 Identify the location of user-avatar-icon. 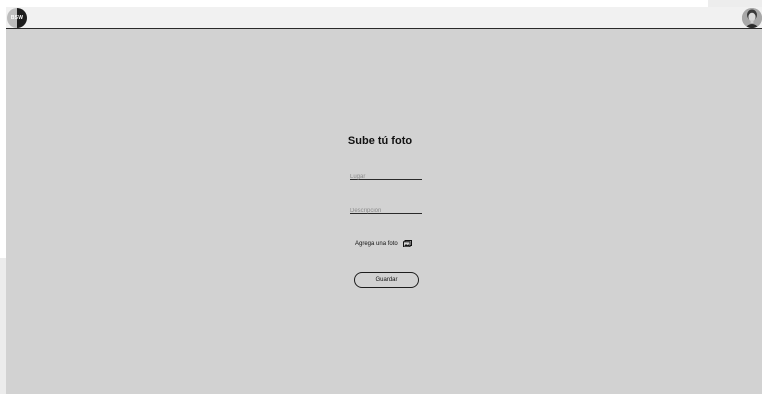
(752, 18).